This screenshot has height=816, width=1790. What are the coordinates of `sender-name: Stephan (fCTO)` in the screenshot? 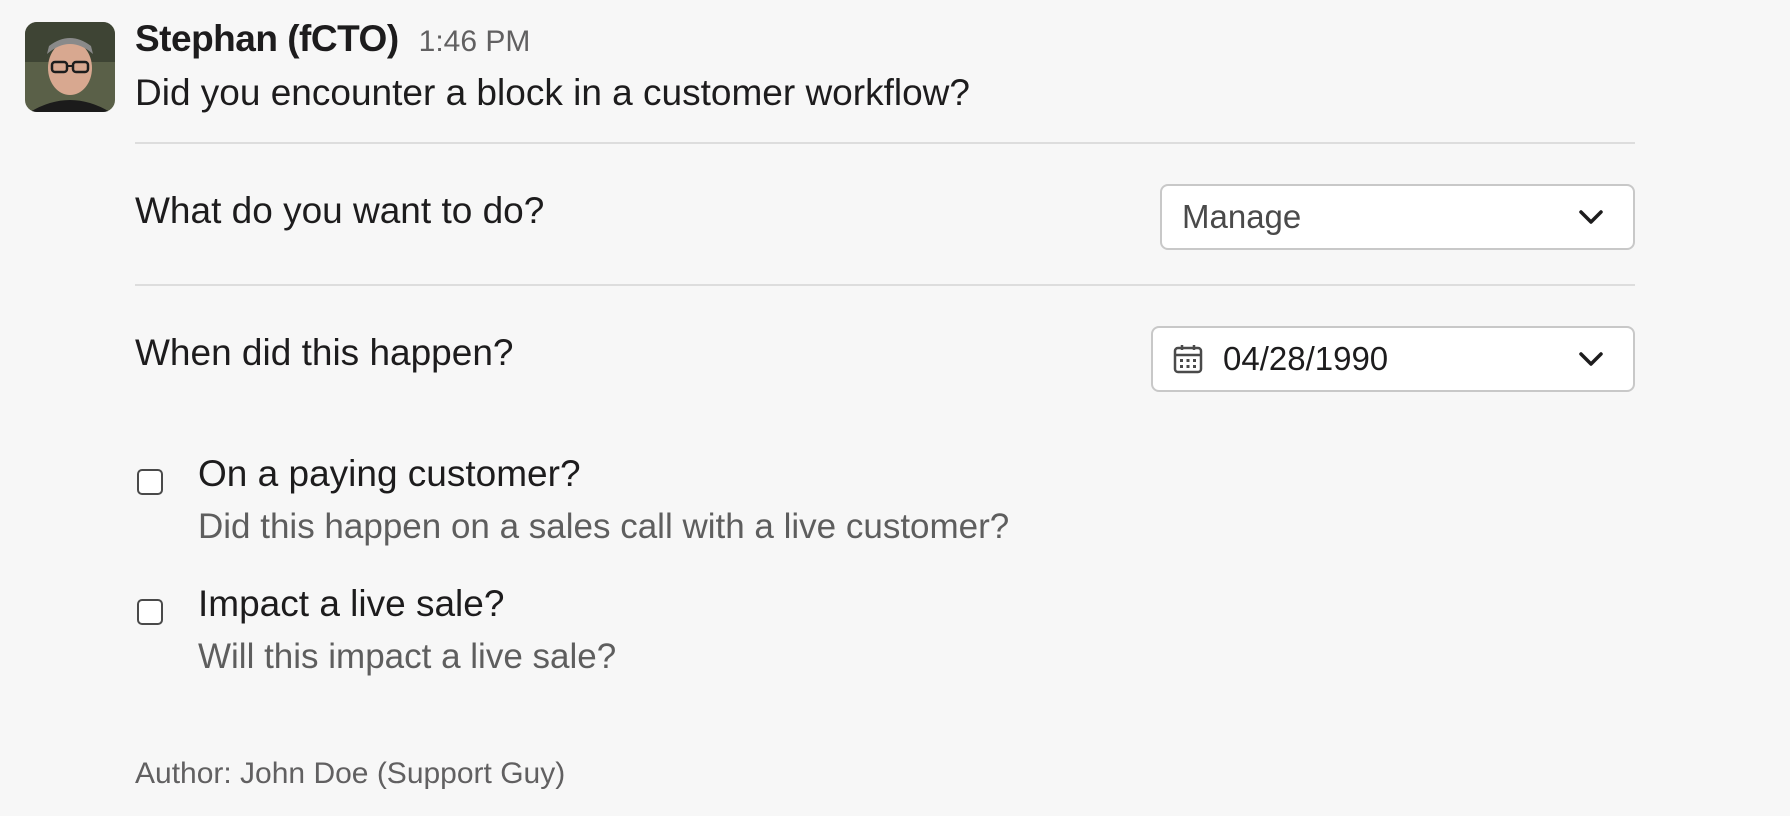 It's located at (267, 39).